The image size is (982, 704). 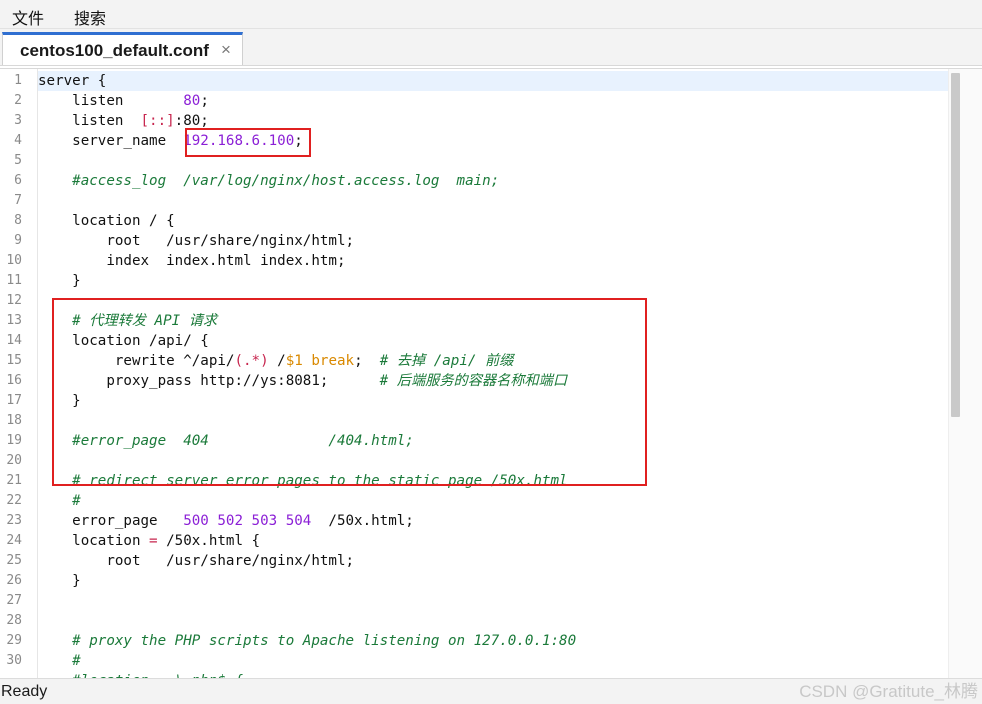 I want to click on line-number: 21, so click(x=14, y=480).